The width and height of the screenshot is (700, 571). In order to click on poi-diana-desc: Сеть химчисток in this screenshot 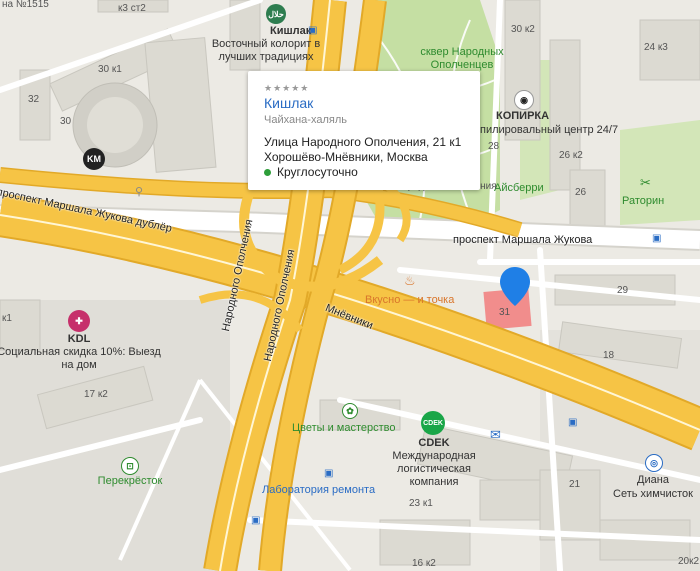, I will do `click(653, 494)`.